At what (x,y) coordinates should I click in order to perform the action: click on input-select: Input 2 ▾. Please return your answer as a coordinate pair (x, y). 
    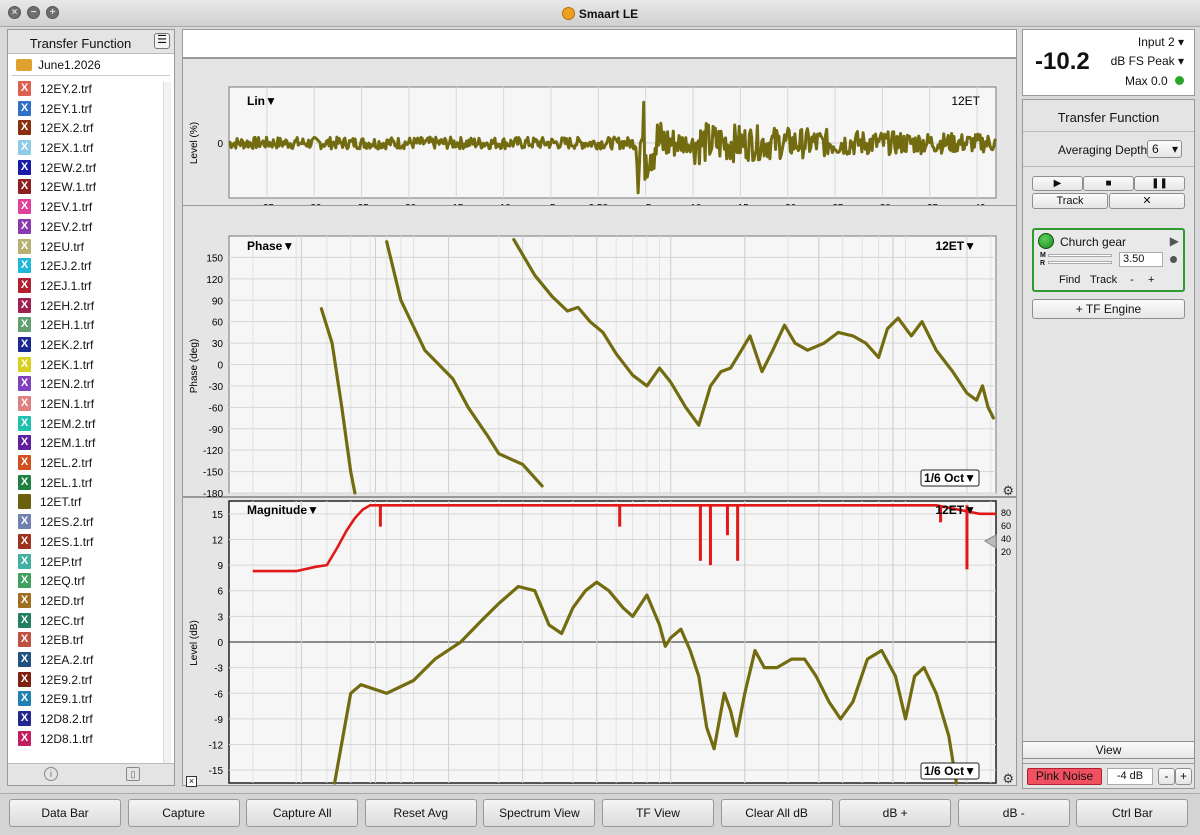
    Looking at the image, I should click on (1161, 42).